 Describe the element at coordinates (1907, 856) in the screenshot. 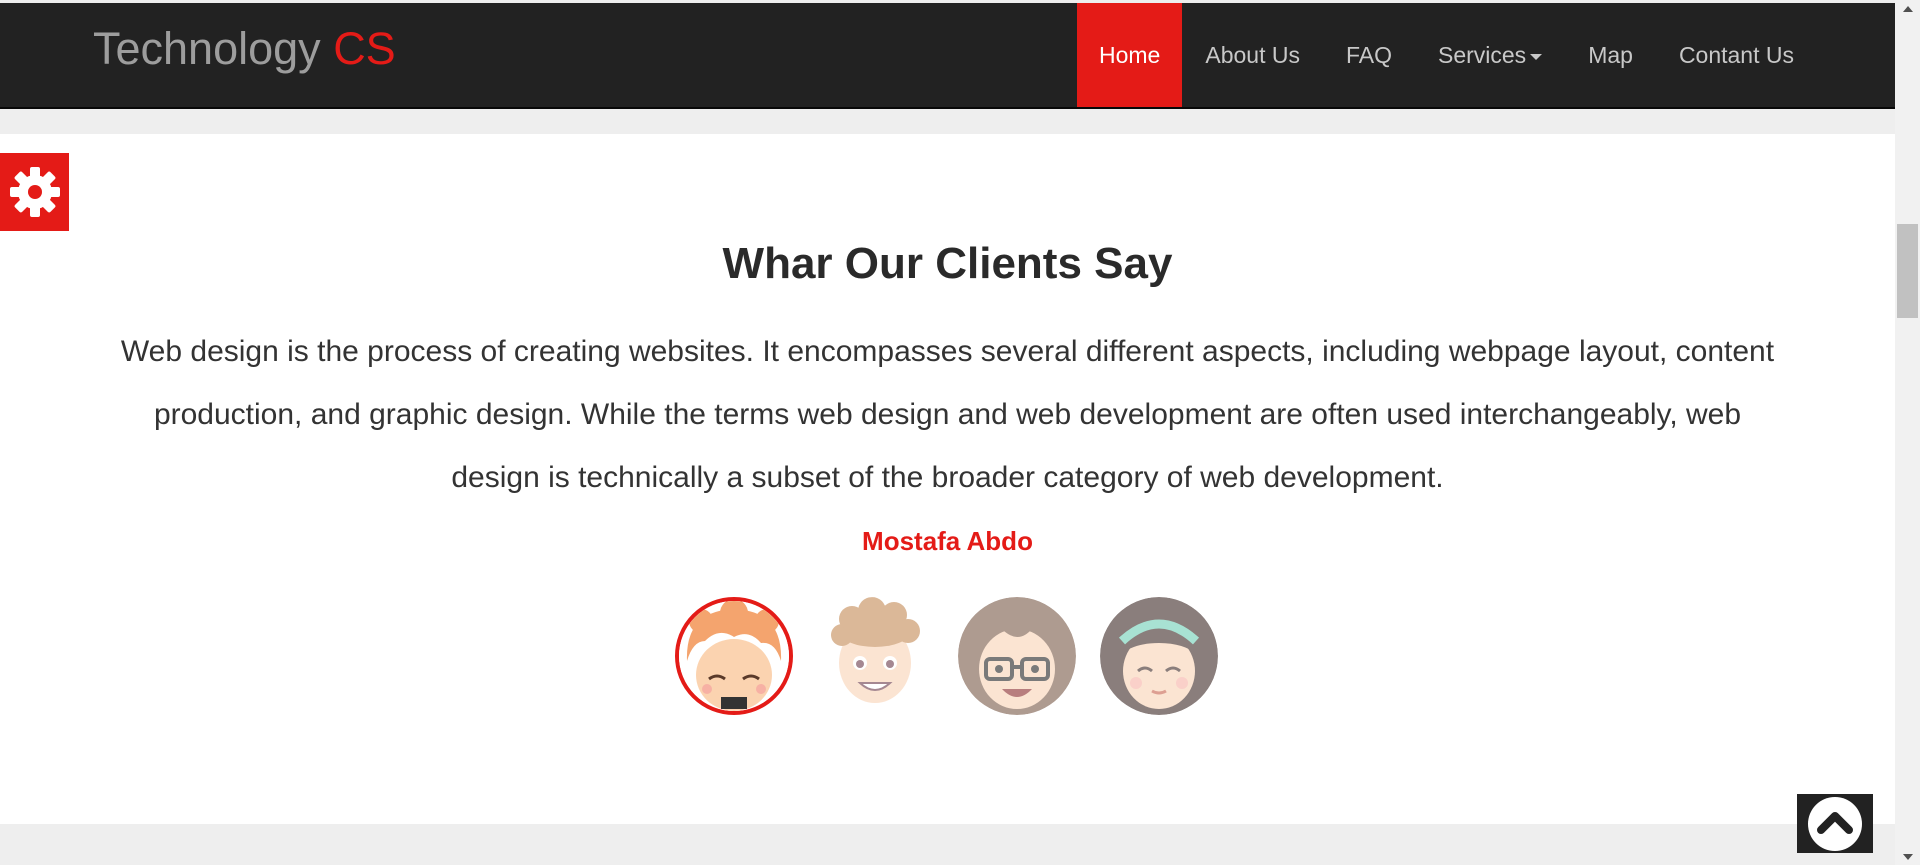

I see `scroll-down-arrow-icon` at that location.